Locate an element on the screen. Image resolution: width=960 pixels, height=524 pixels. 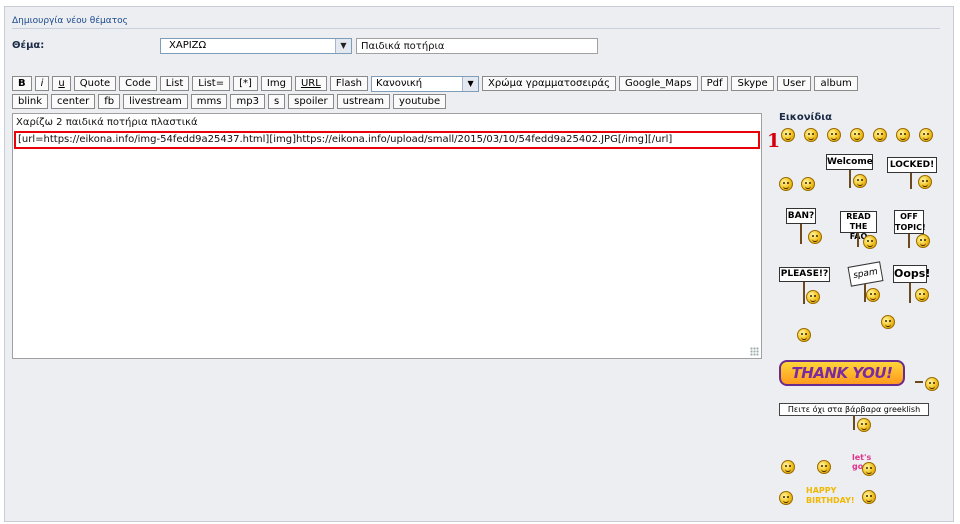
oops-sign-icon: Oops! is located at coordinates (911, 274).